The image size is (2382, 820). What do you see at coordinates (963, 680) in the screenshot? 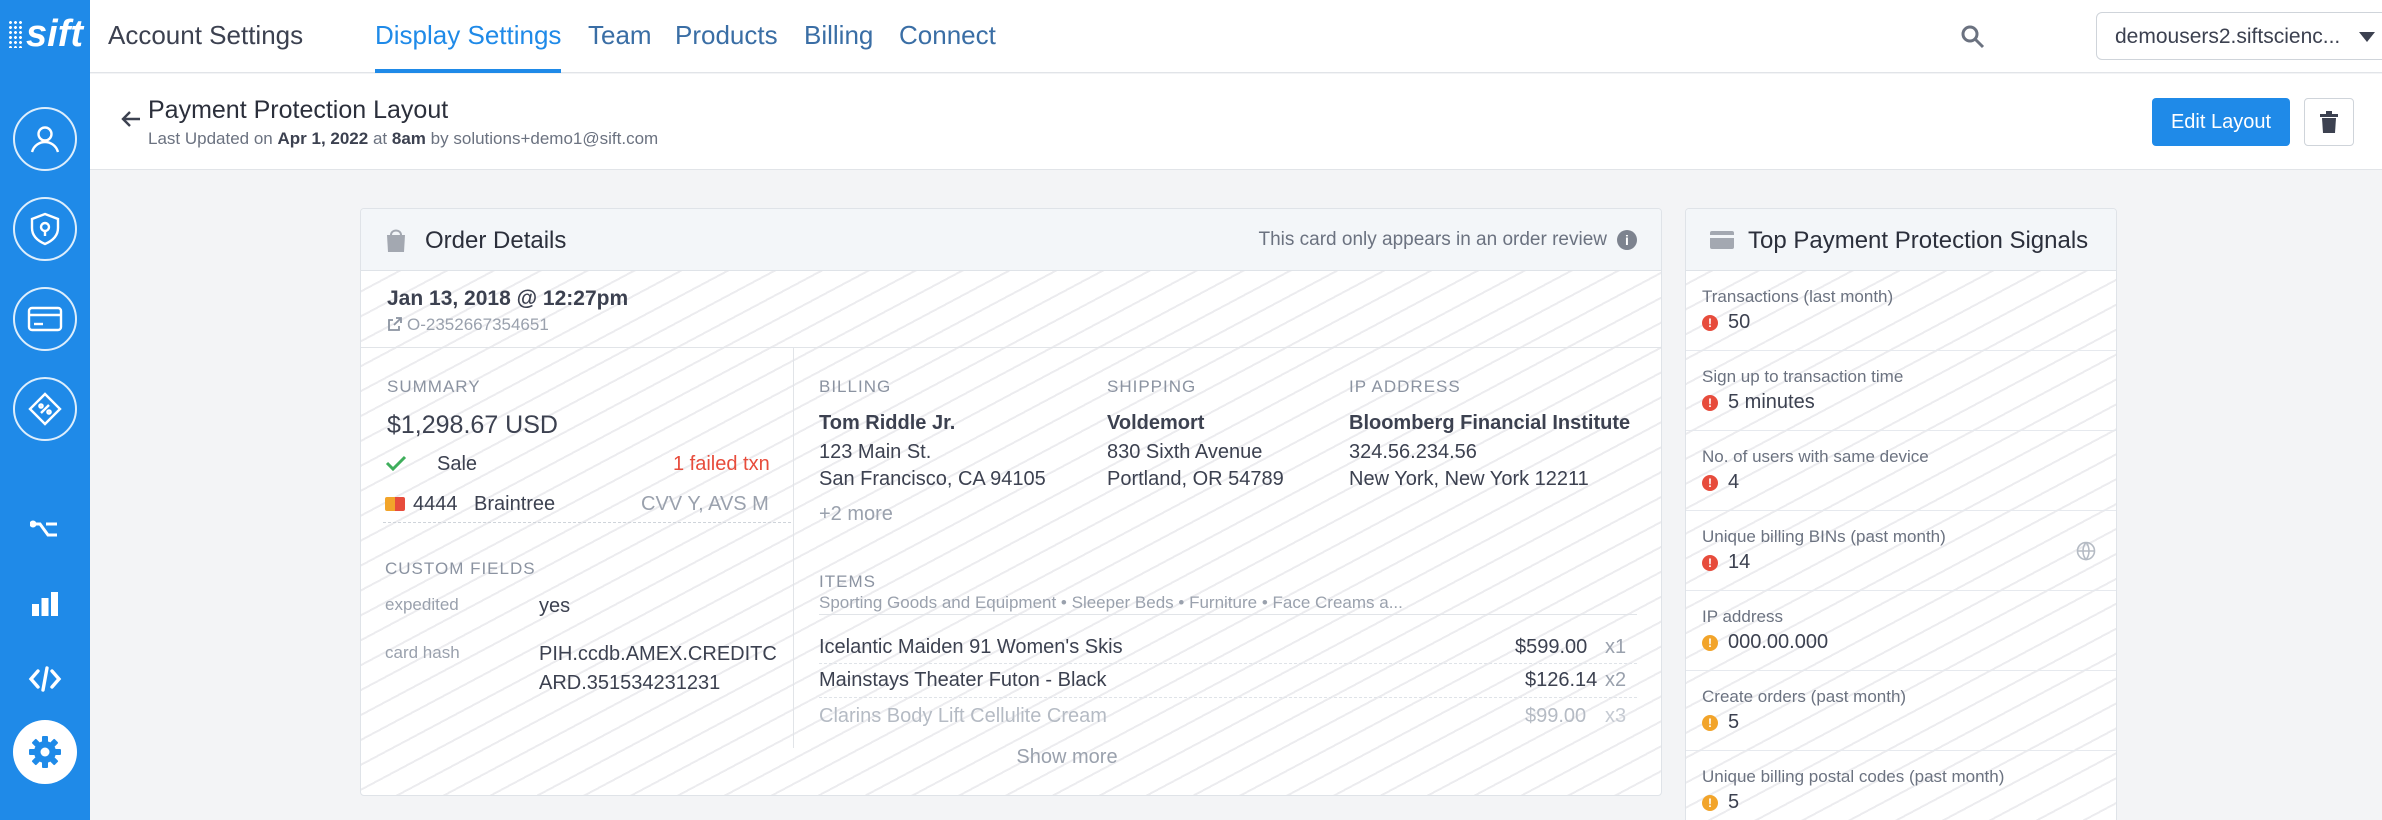
I see `item-name: Mainstays Theater Futon - Black` at bounding box center [963, 680].